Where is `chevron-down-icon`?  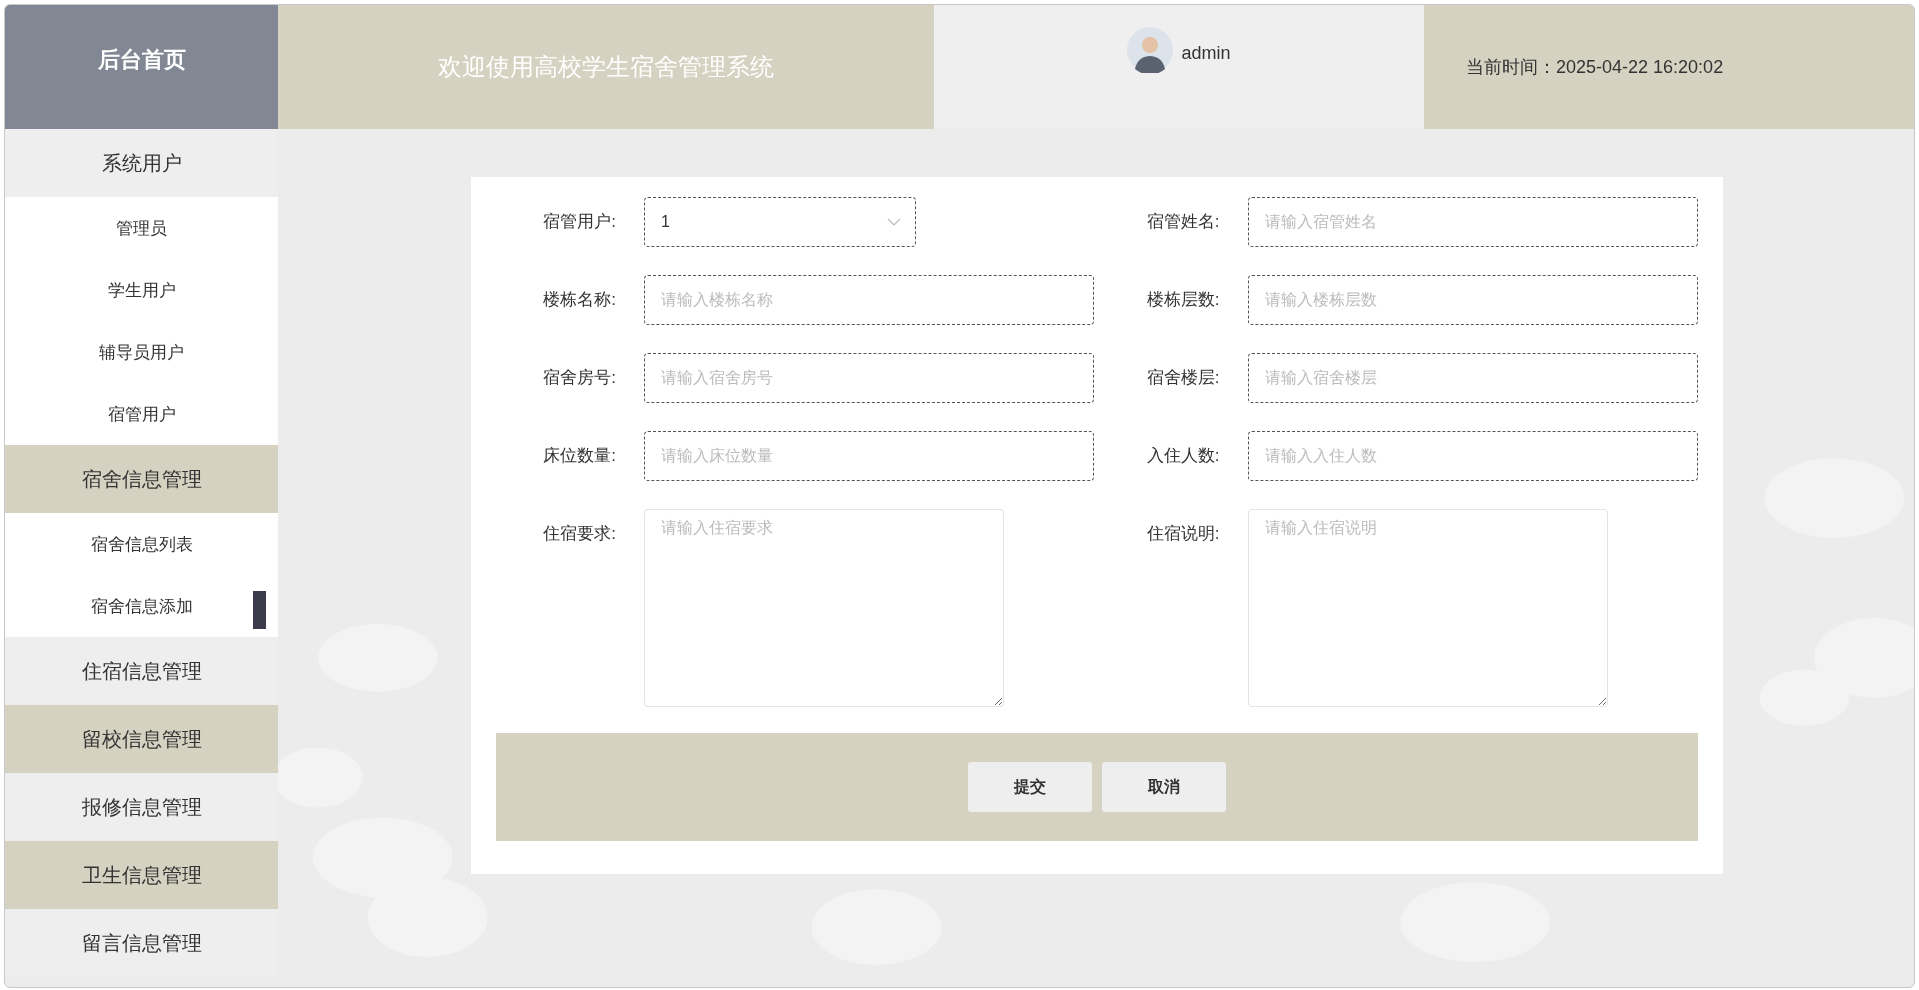 chevron-down-icon is located at coordinates (894, 222).